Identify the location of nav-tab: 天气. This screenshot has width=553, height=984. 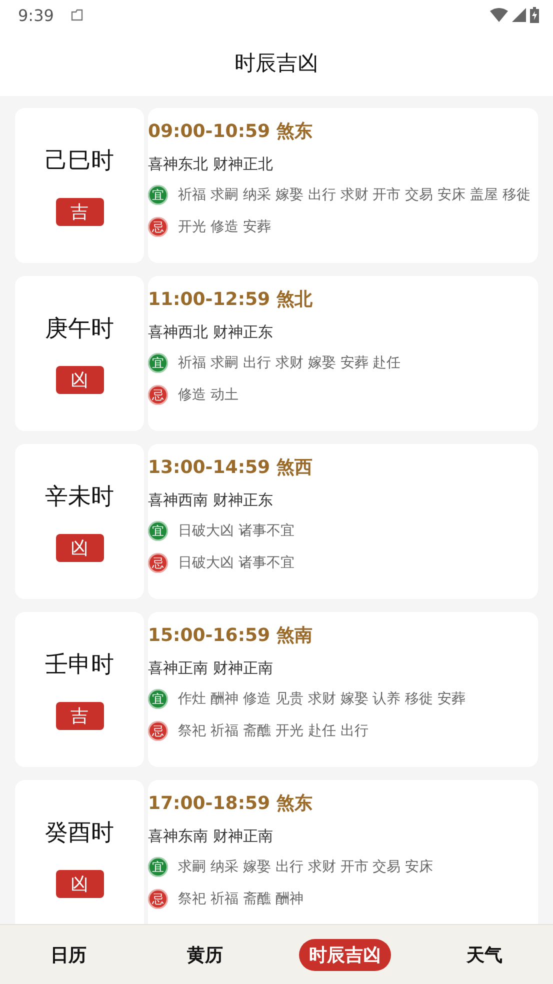
(485, 954).